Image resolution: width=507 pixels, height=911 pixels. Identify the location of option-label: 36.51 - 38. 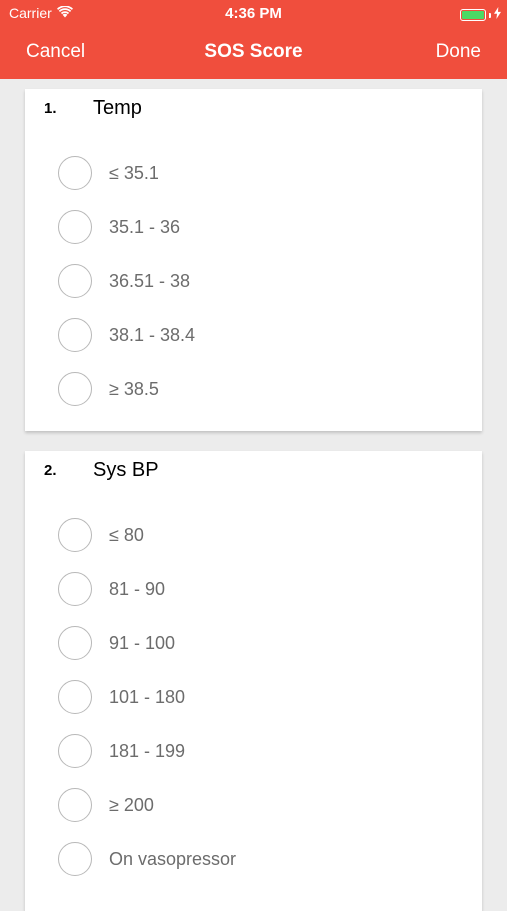
(150, 280).